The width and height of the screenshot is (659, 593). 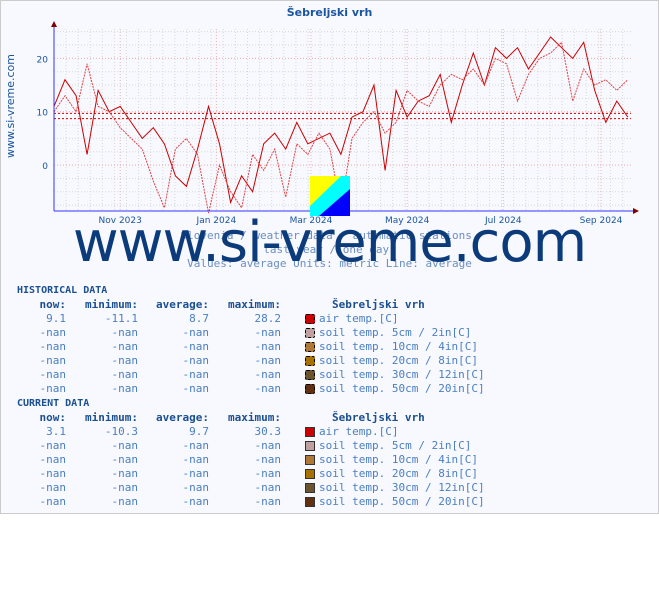 What do you see at coordinates (121, 431) in the screenshot?
I see `minimum-value: -10.3` at bounding box center [121, 431].